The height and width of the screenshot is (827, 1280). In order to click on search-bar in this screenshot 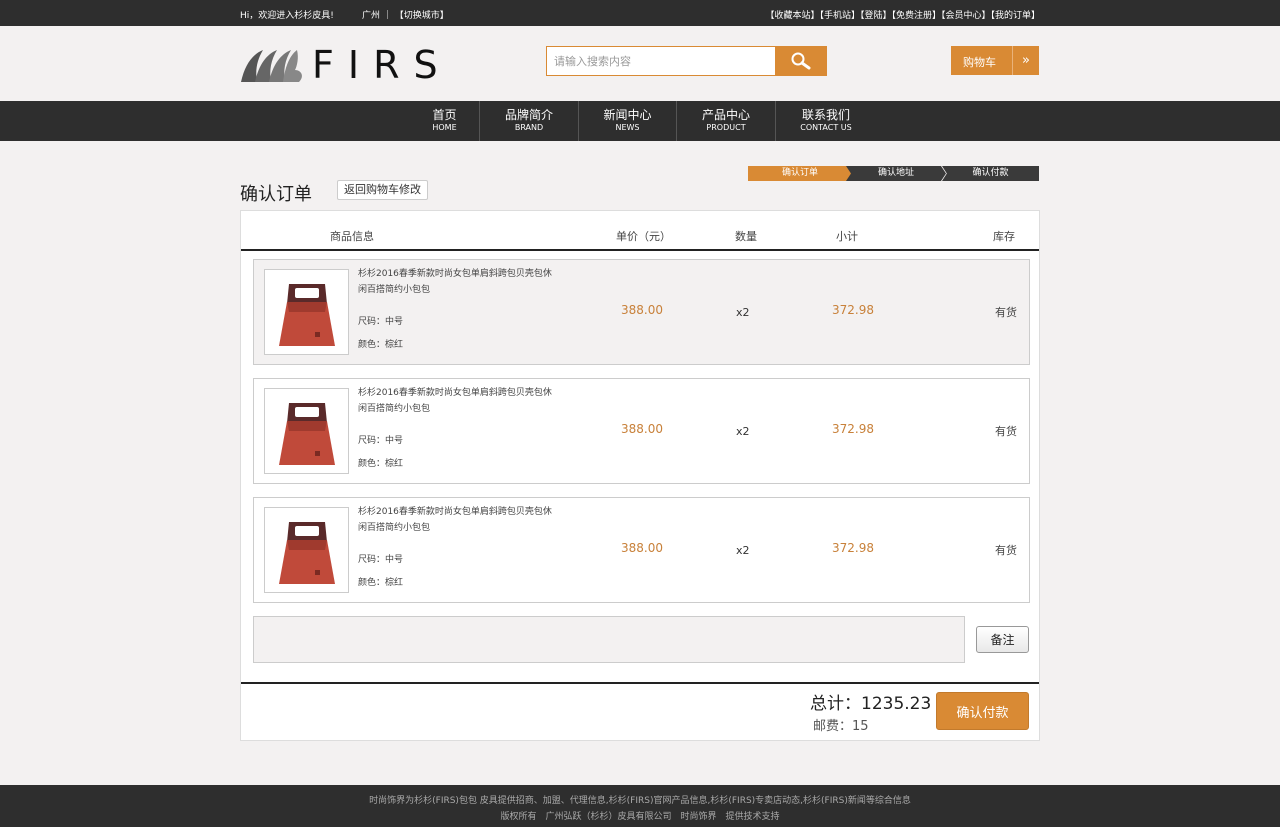, I will do `click(686, 61)`.